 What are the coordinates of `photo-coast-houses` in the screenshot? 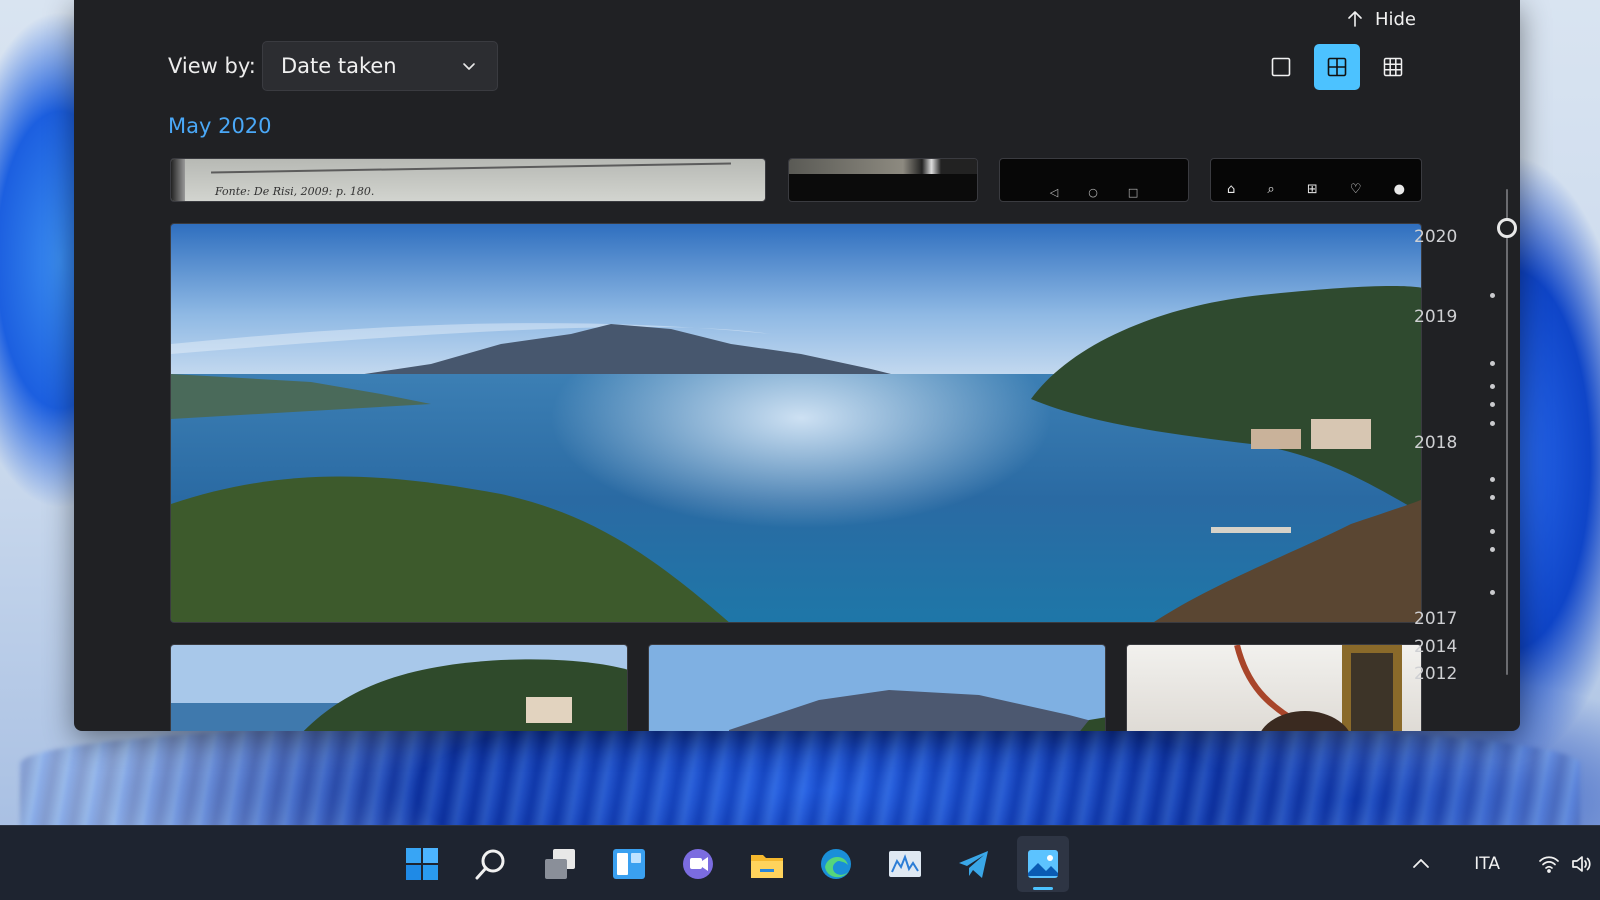 It's located at (399, 687).